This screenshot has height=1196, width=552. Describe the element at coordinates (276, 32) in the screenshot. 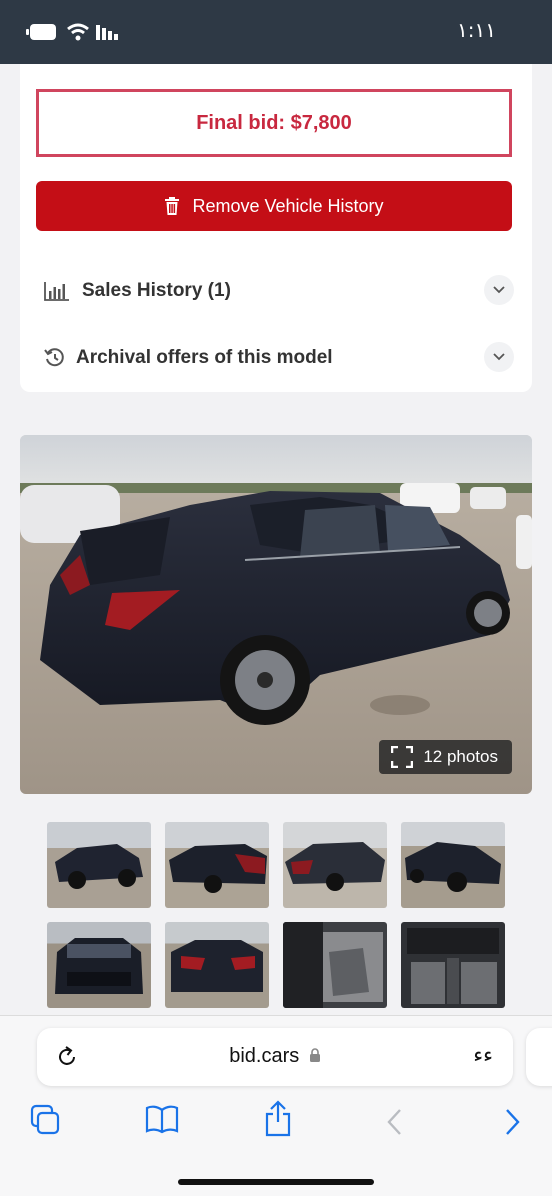

I see `status-bar: ١:١١` at that location.